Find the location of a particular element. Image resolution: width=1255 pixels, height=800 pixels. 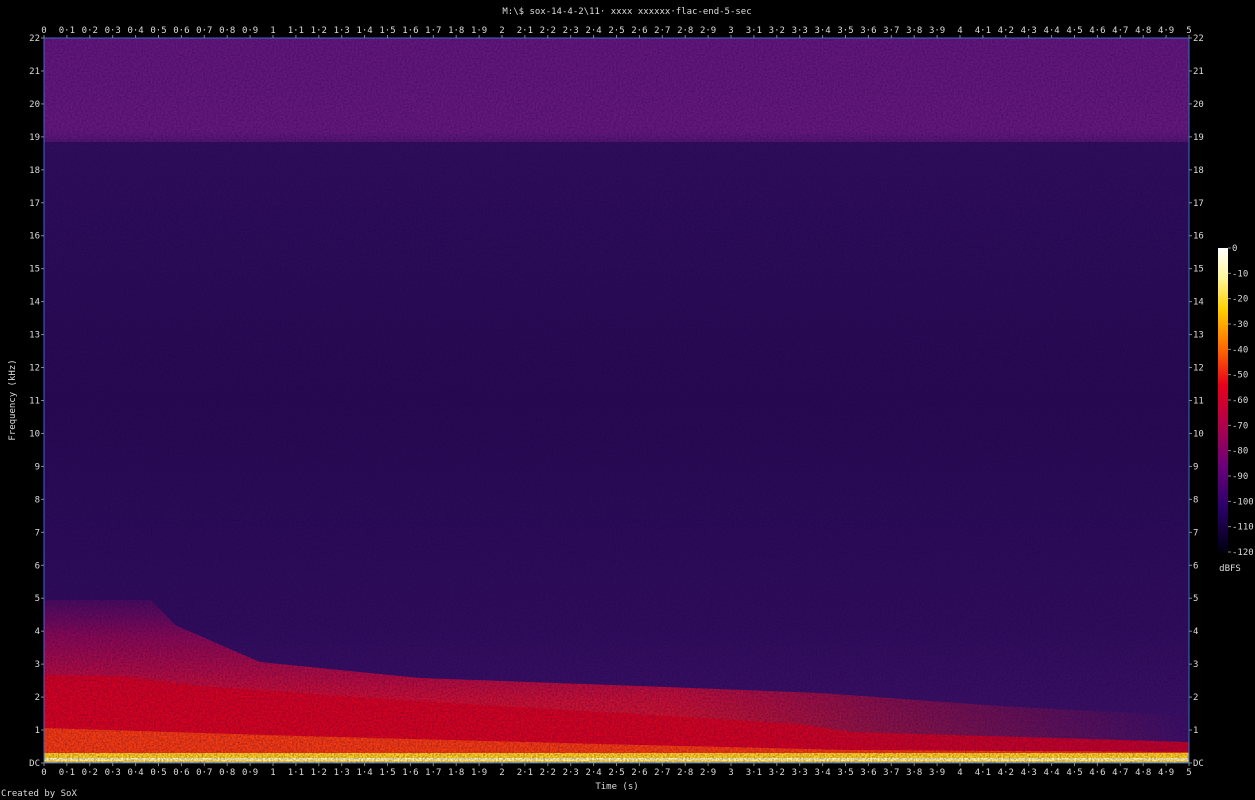

x-tick-label-bottom: 2·5 is located at coordinates (616, 773).